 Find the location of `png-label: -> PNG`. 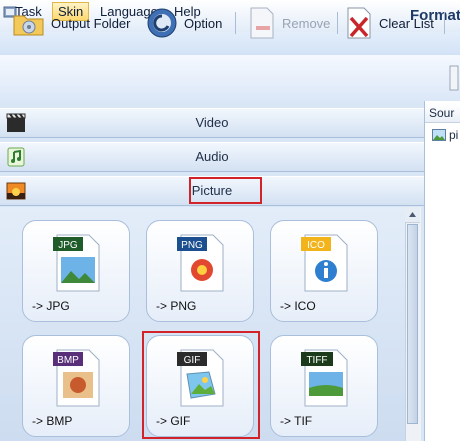

png-label: -> PNG is located at coordinates (176, 306).